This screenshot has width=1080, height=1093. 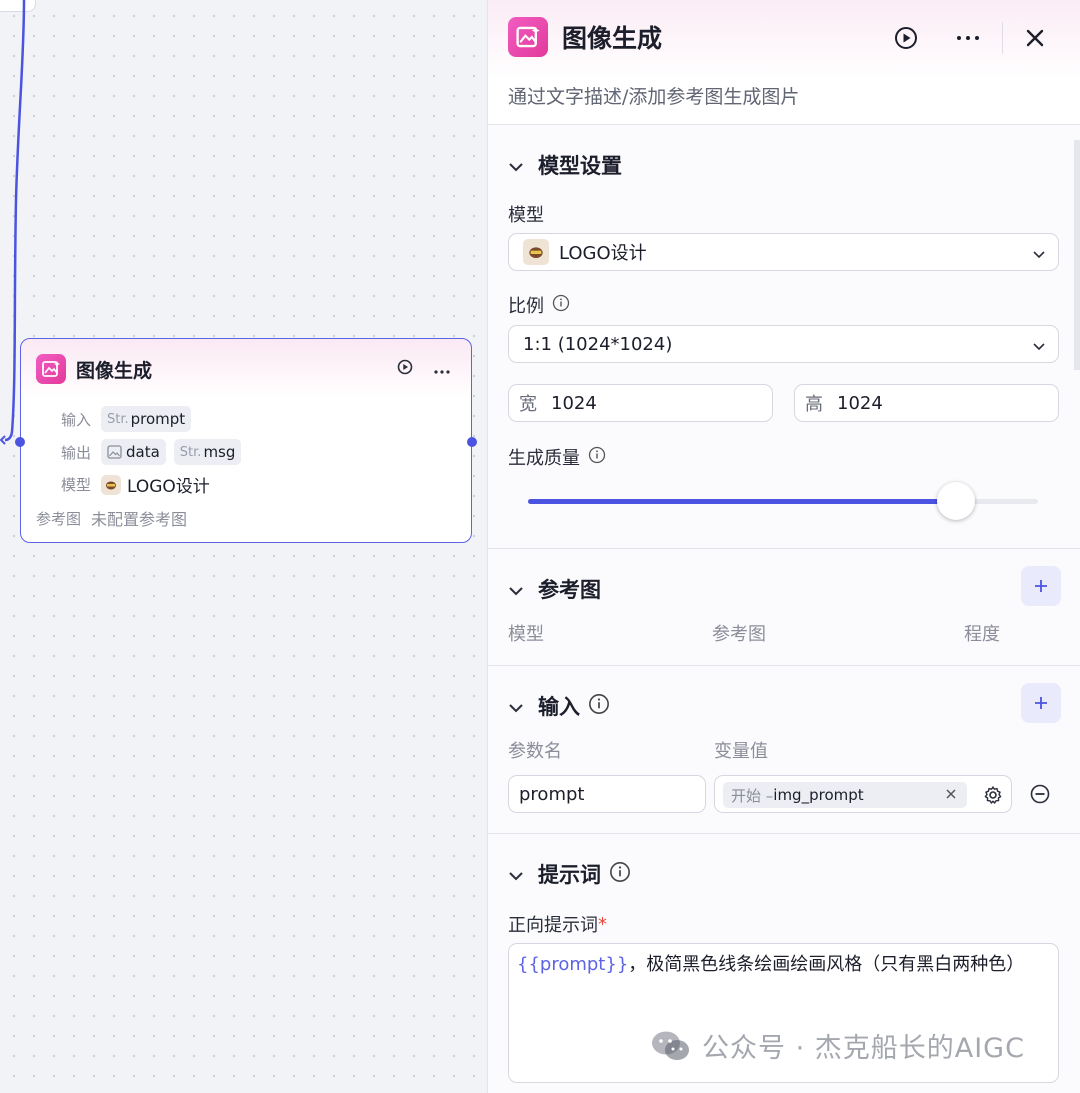 What do you see at coordinates (783, 344) in the screenshot?
I see `ratio-select: 1:1 (1024*1024)` at bounding box center [783, 344].